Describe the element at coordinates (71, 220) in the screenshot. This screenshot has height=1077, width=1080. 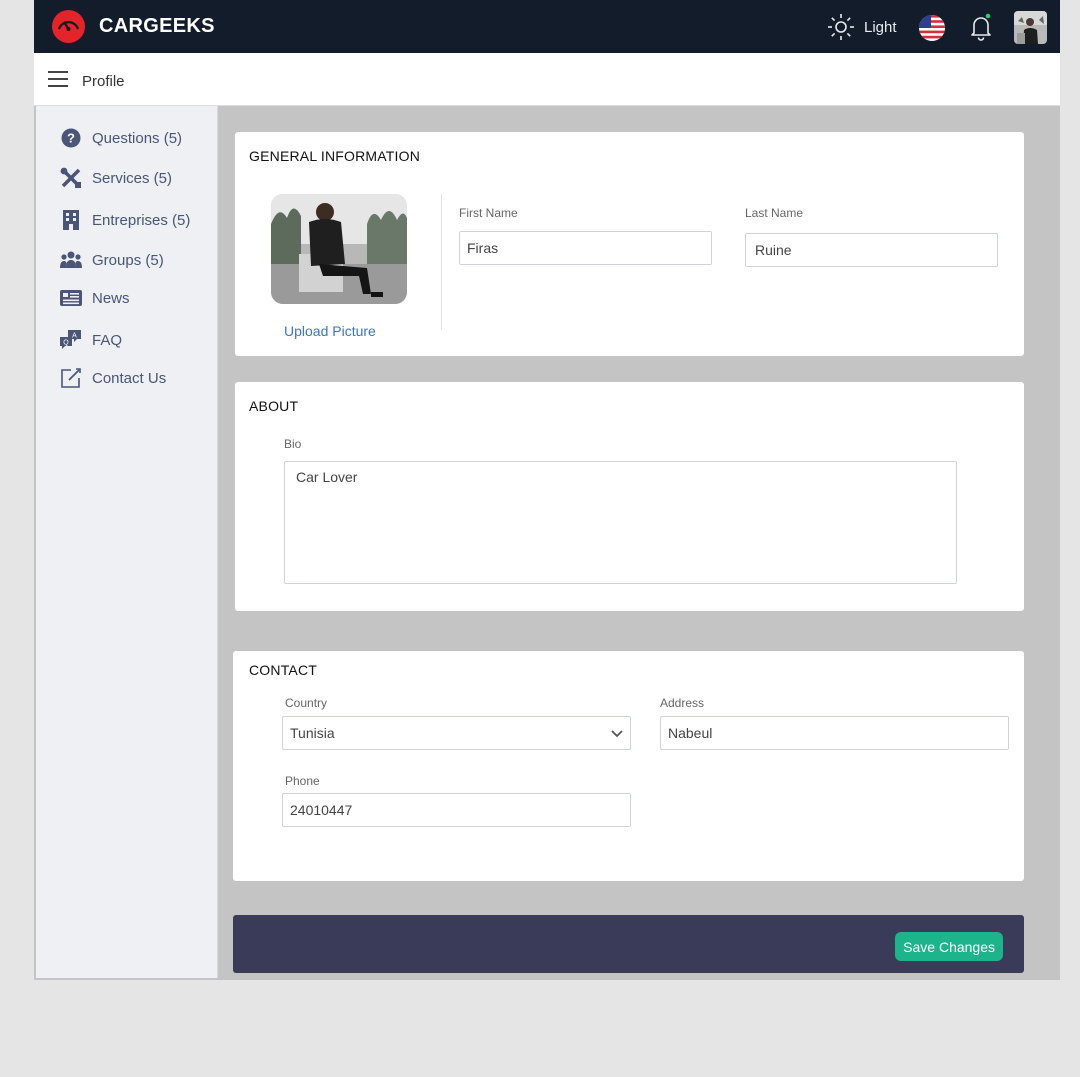
I see `building-icon` at that location.